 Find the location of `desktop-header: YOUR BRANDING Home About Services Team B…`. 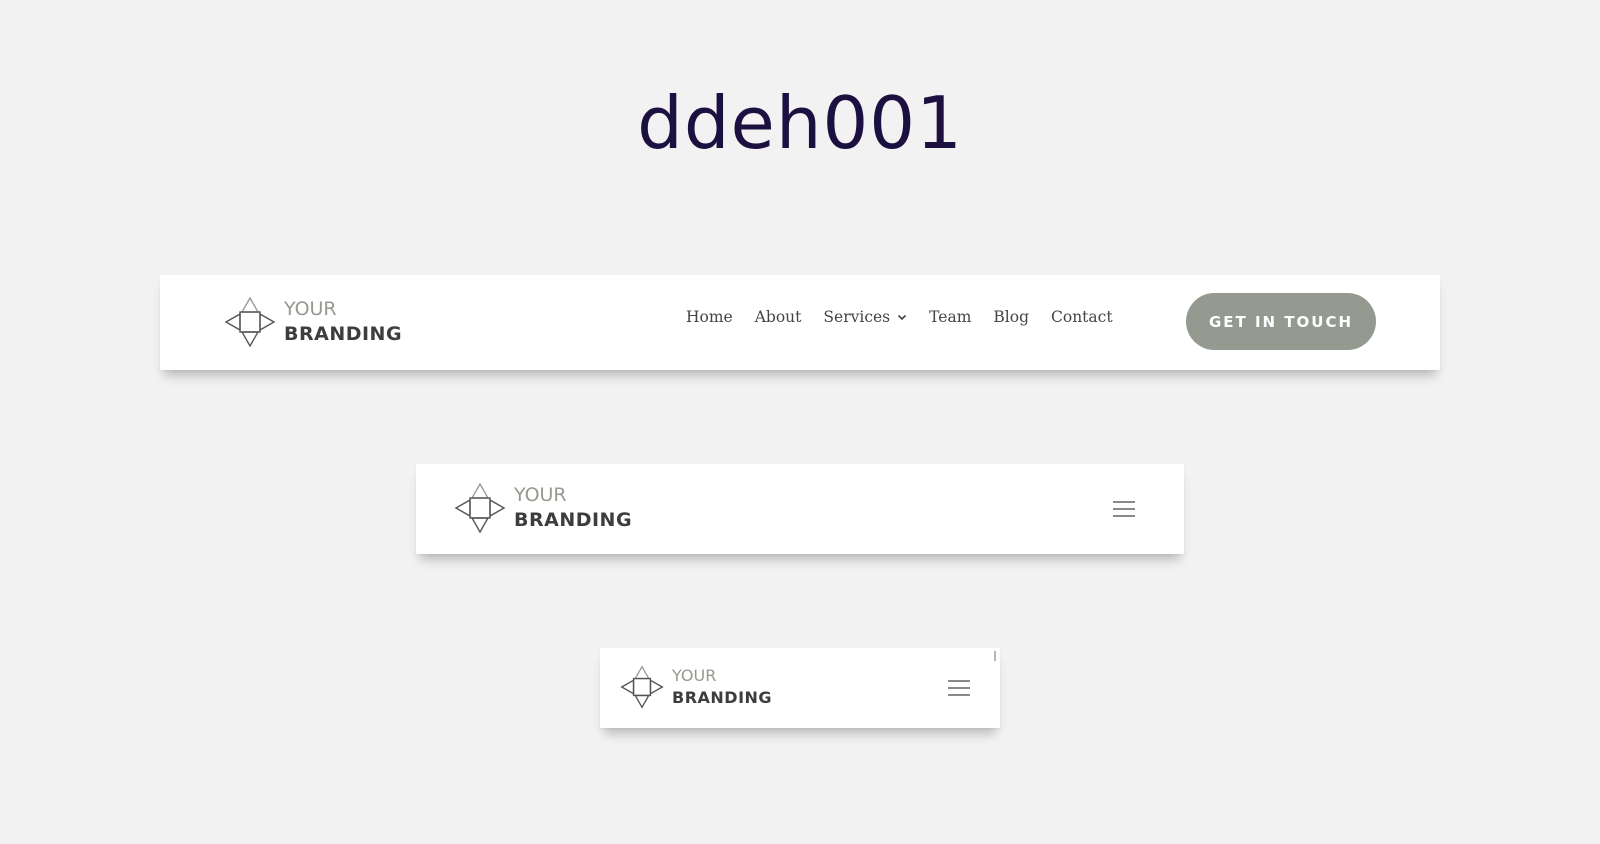

desktop-header: YOUR BRANDING Home About Services Team B… is located at coordinates (800, 322).